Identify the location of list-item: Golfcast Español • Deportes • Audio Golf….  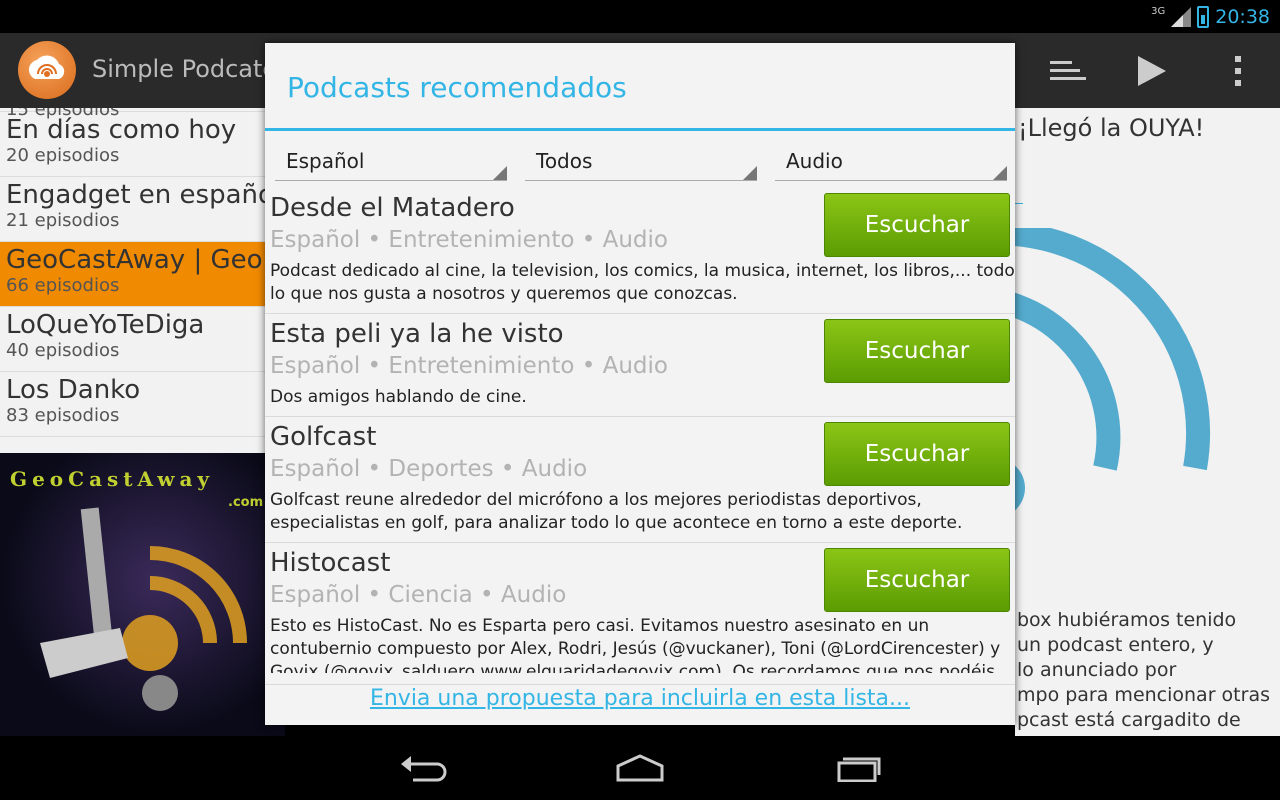
(640, 480).